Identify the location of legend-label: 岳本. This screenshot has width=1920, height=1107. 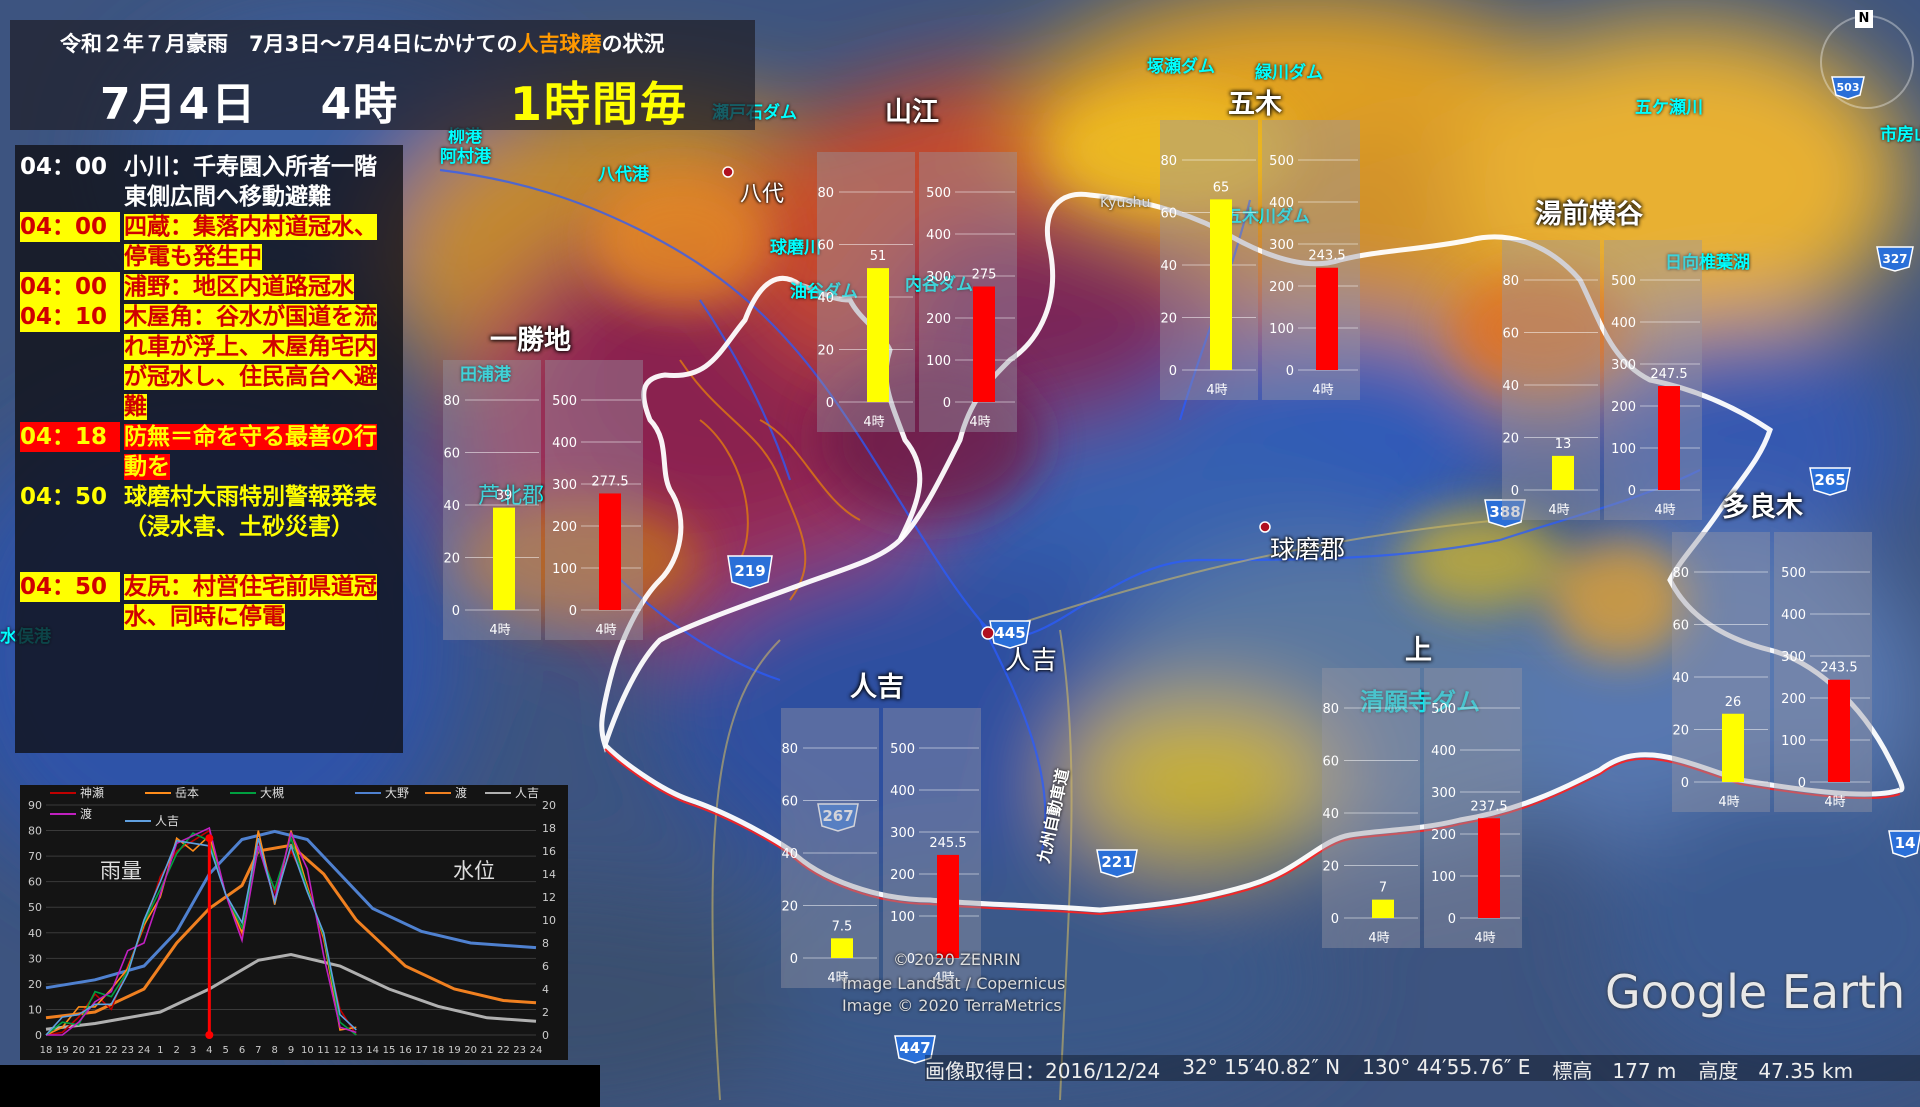
(187, 793).